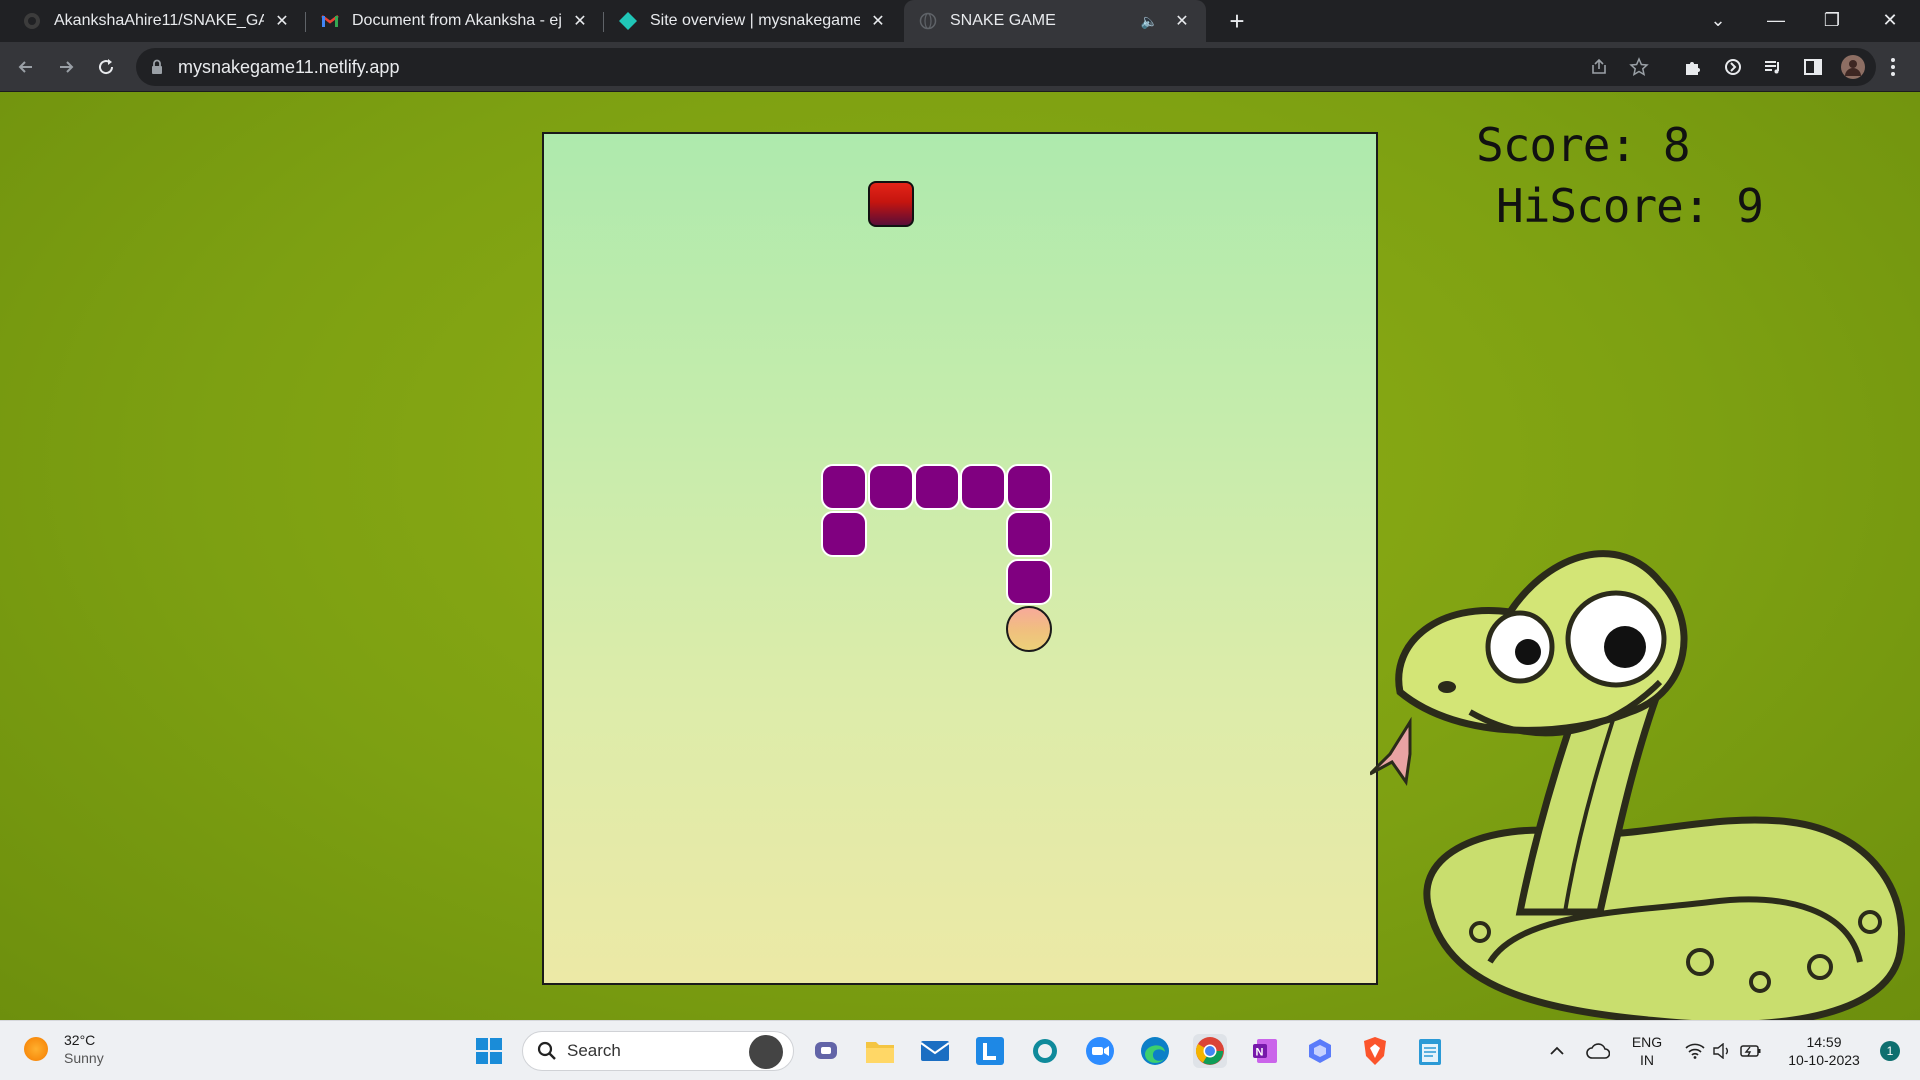 The image size is (1920, 1080). I want to click on search-placeholder: Search, so click(594, 1050).